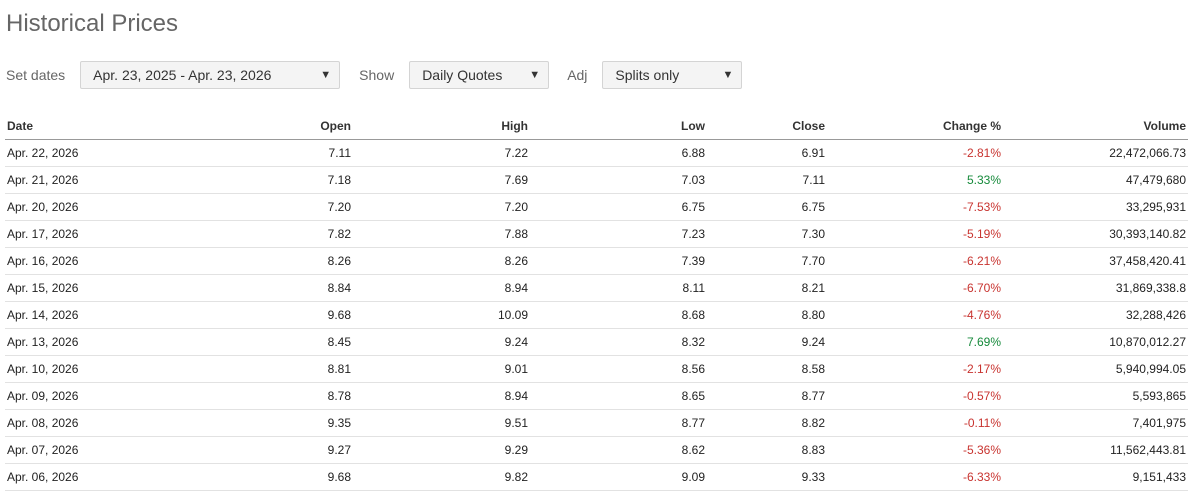 The width and height of the screenshot is (1193, 491). I want to click on close-cell: 8.80, so click(767, 315).